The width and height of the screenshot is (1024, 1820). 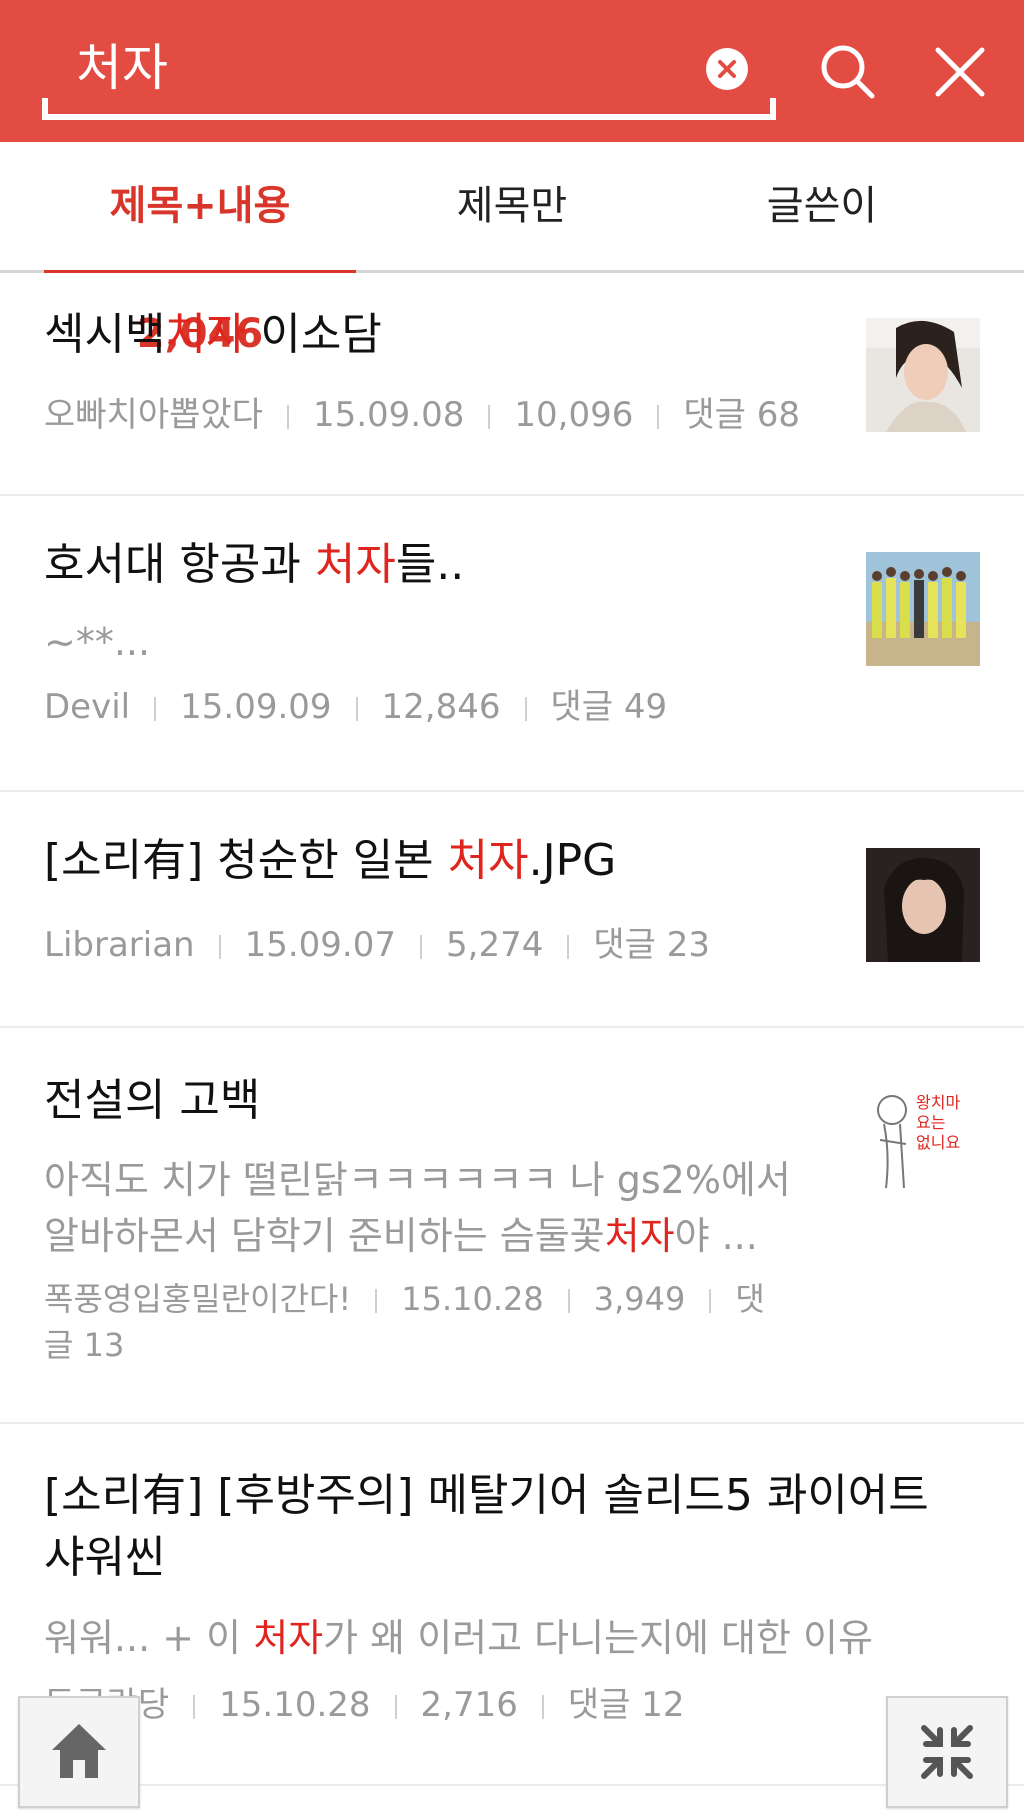 I want to click on tab-title-only: 제목만, so click(x=512, y=206).